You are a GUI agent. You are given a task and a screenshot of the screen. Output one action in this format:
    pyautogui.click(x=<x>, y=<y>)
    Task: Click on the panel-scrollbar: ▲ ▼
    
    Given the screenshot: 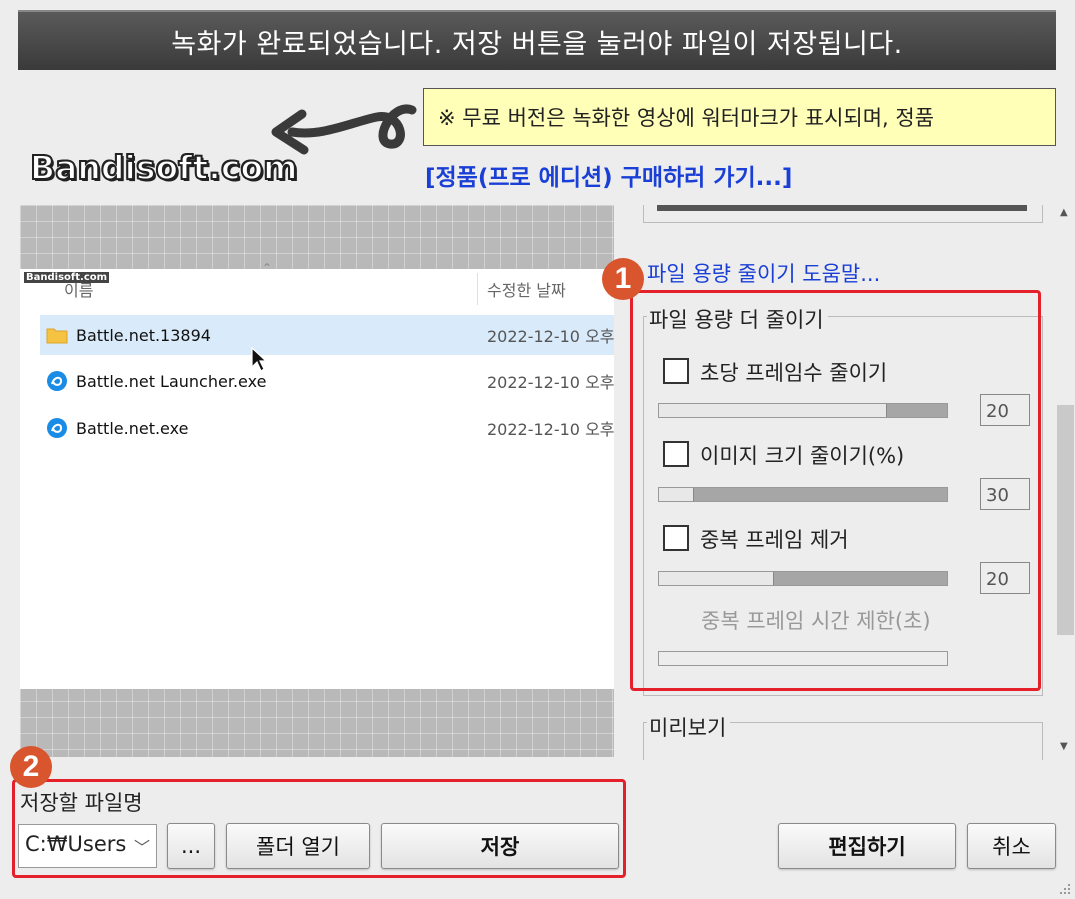 What is the action you would take?
    pyautogui.click(x=1065, y=481)
    